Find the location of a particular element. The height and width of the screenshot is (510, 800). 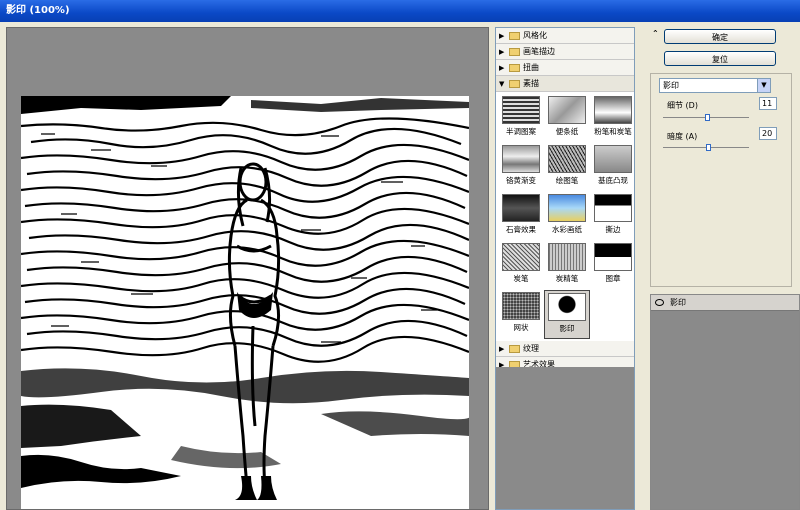

filter-plaster: 石膏效果 is located at coordinates (521, 216).